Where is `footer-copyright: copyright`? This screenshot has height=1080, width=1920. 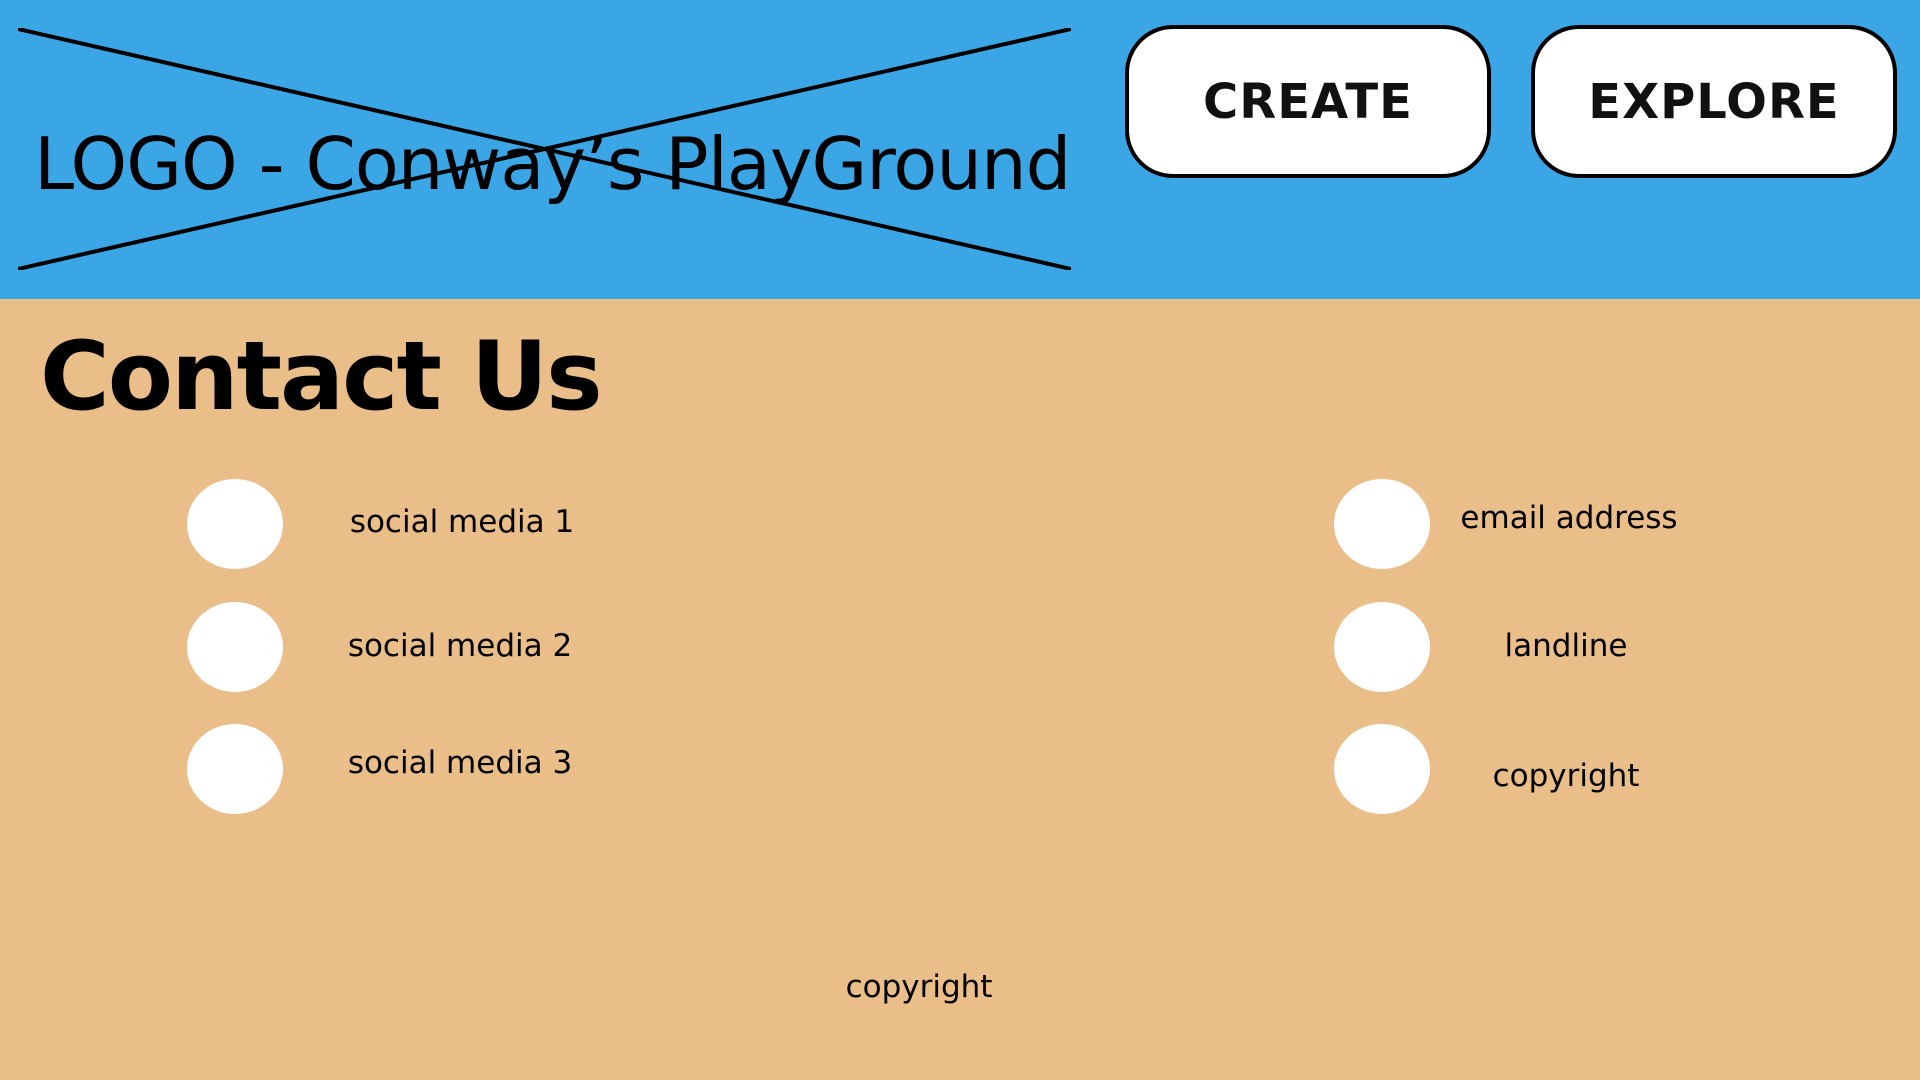 footer-copyright: copyright is located at coordinates (919, 987).